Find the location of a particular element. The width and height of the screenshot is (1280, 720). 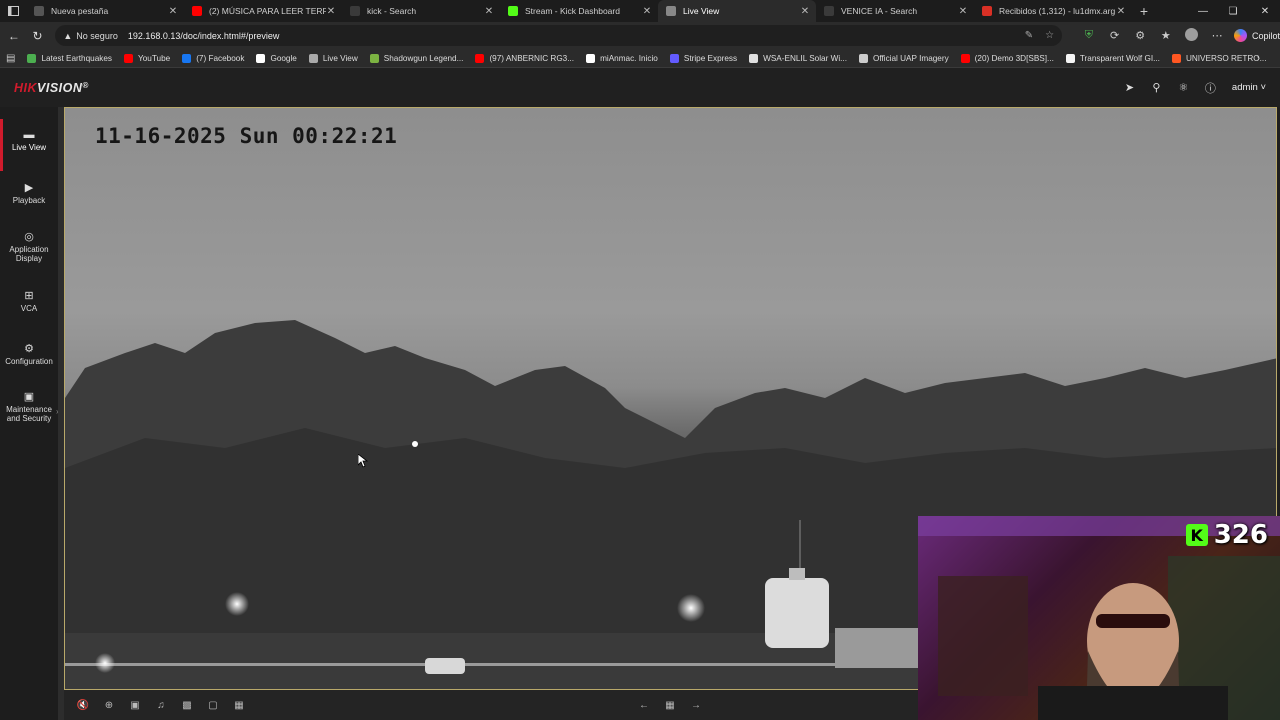

viewer-count: 326 is located at coordinates (1240, 535).